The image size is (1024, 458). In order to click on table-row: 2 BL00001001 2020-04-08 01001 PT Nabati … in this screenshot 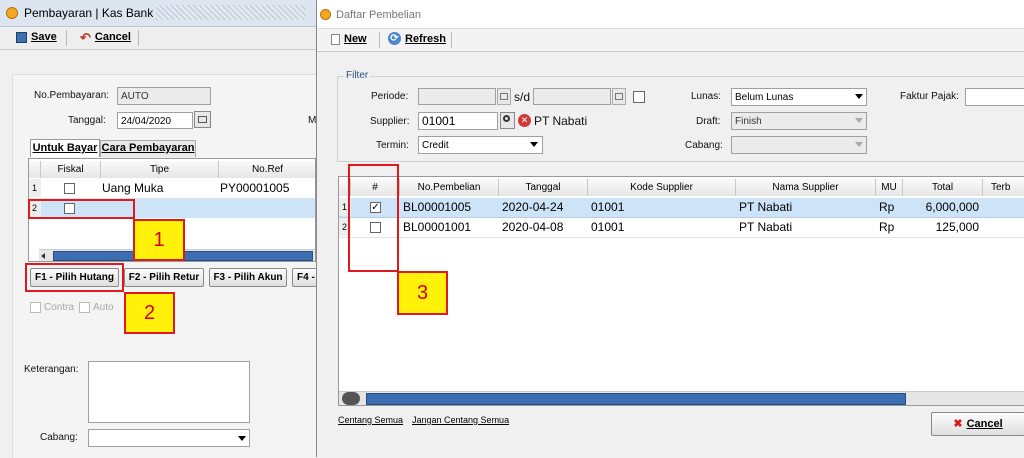, I will do `click(681, 228)`.